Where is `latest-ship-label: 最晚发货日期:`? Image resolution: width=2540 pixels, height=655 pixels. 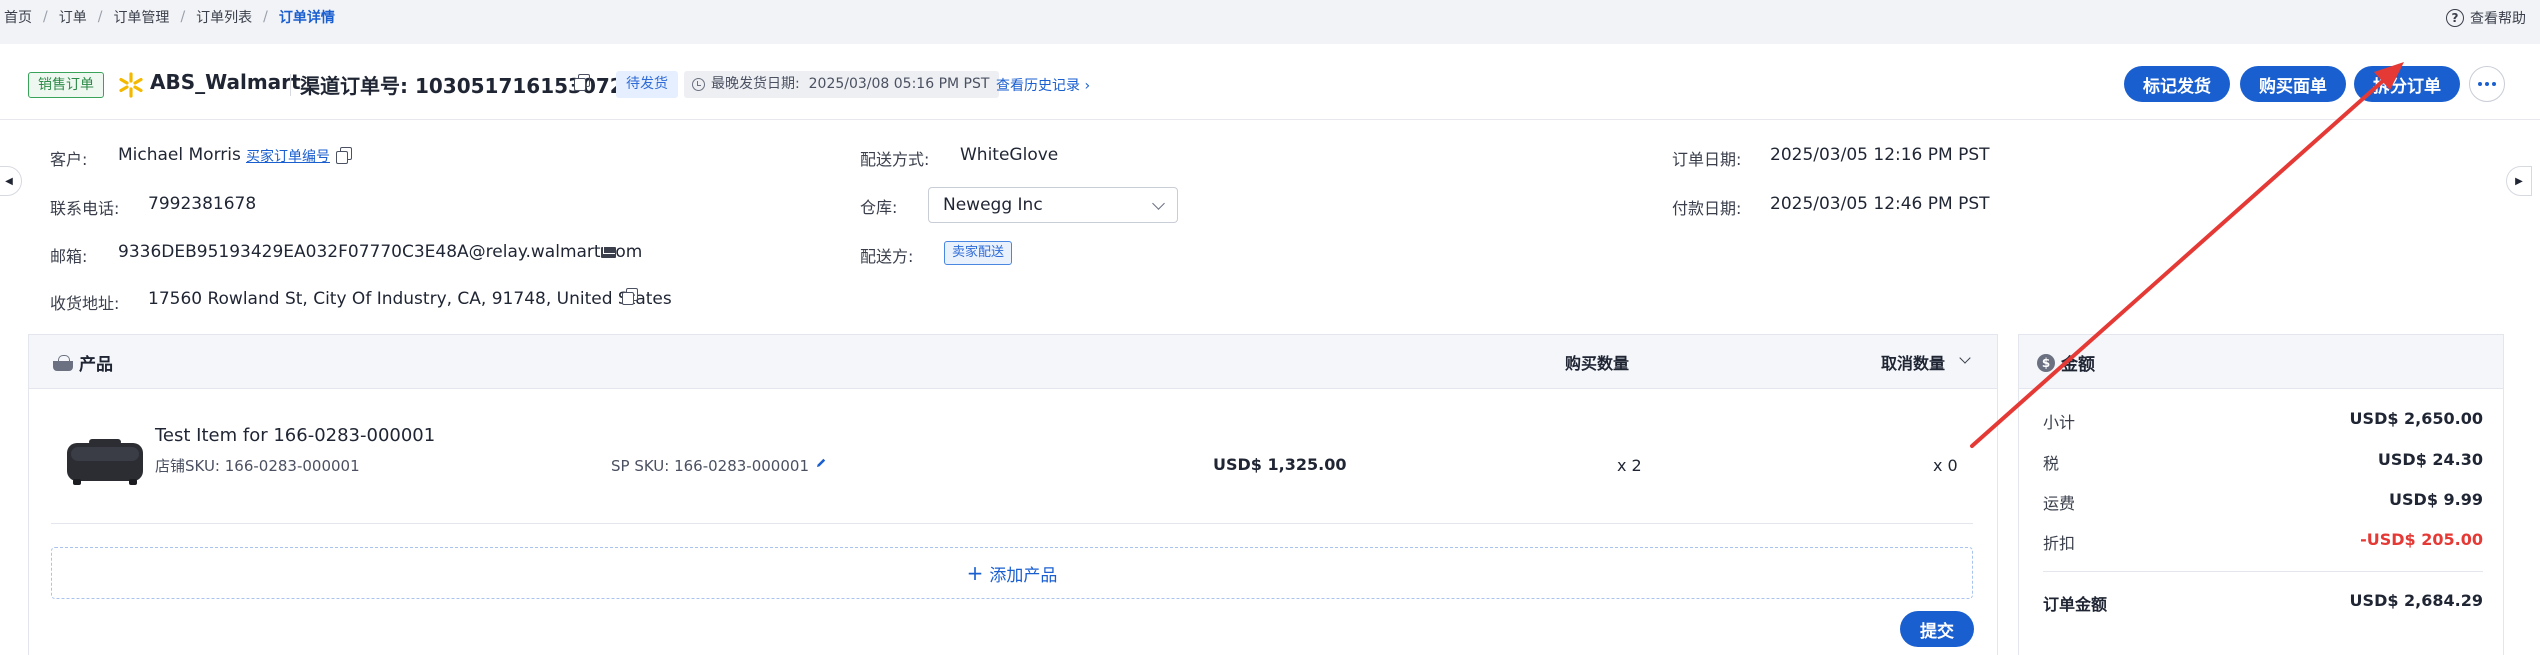
latest-ship-label: 最晚发货日期: is located at coordinates (755, 84).